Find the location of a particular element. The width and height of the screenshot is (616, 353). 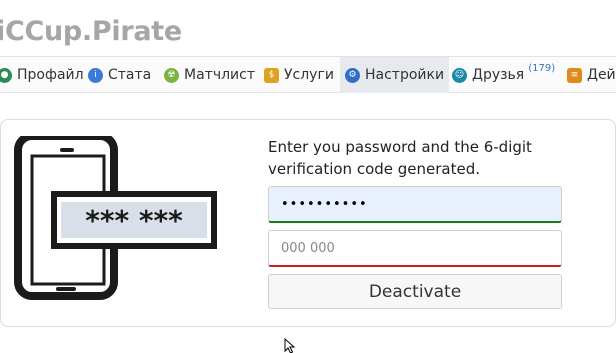

nav-item-label: Услуги is located at coordinates (309, 75).